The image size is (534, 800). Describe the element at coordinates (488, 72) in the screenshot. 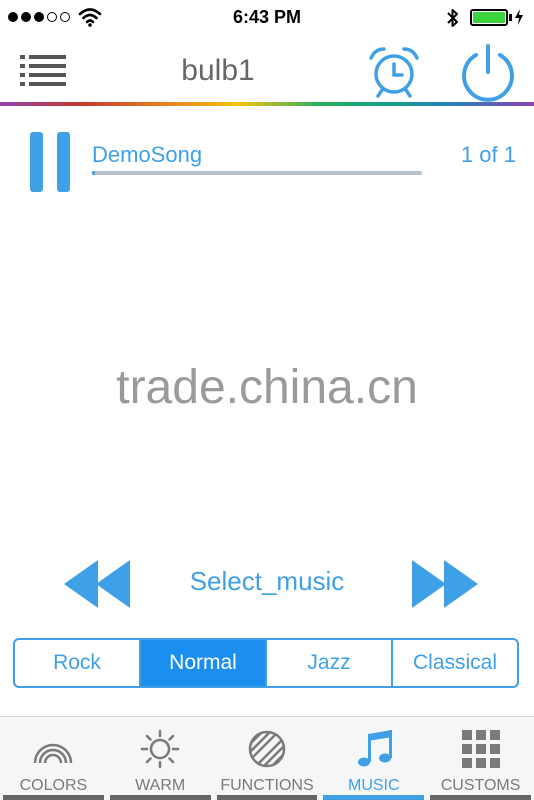

I see `power-icon` at that location.